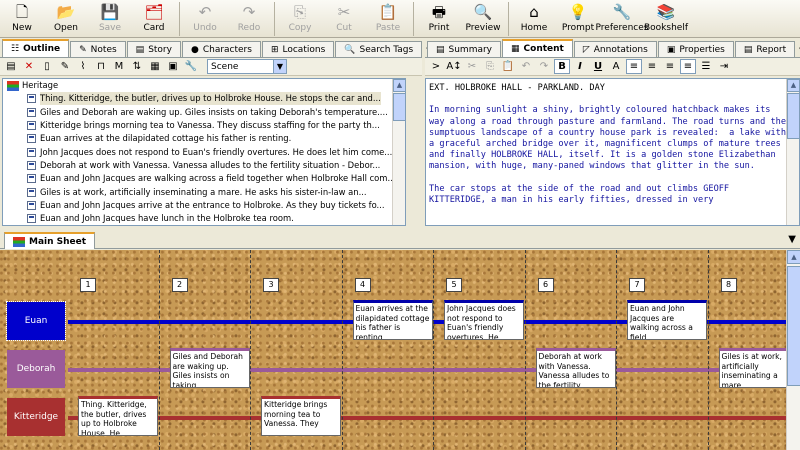 The height and width of the screenshot is (450, 800). I want to click on house-icon: ⌂, so click(534, 12).